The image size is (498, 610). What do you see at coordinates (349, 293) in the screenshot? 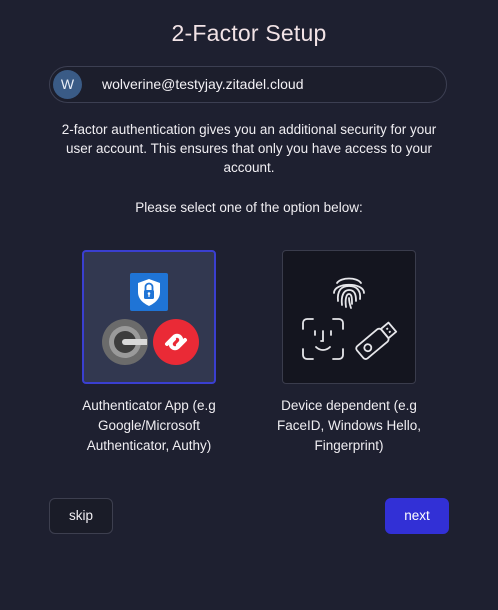
I see `fingerprint-icon` at bounding box center [349, 293].